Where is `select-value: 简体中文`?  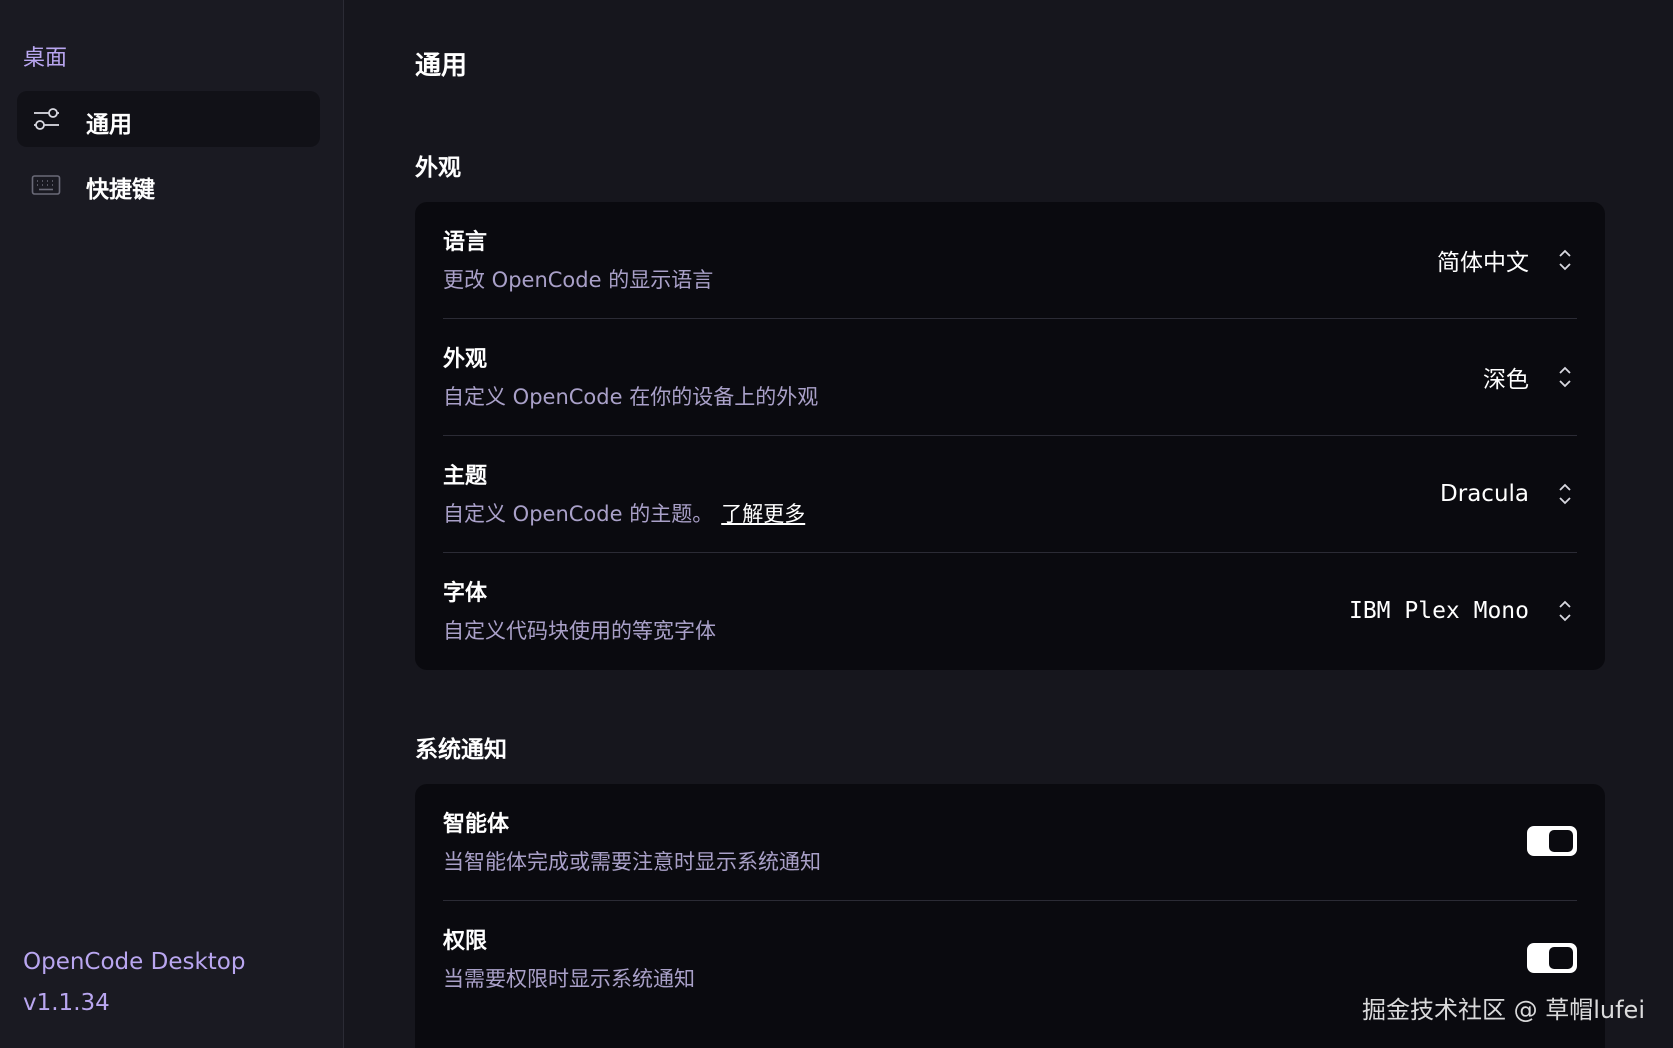
select-value: 简体中文 is located at coordinates (1483, 263).